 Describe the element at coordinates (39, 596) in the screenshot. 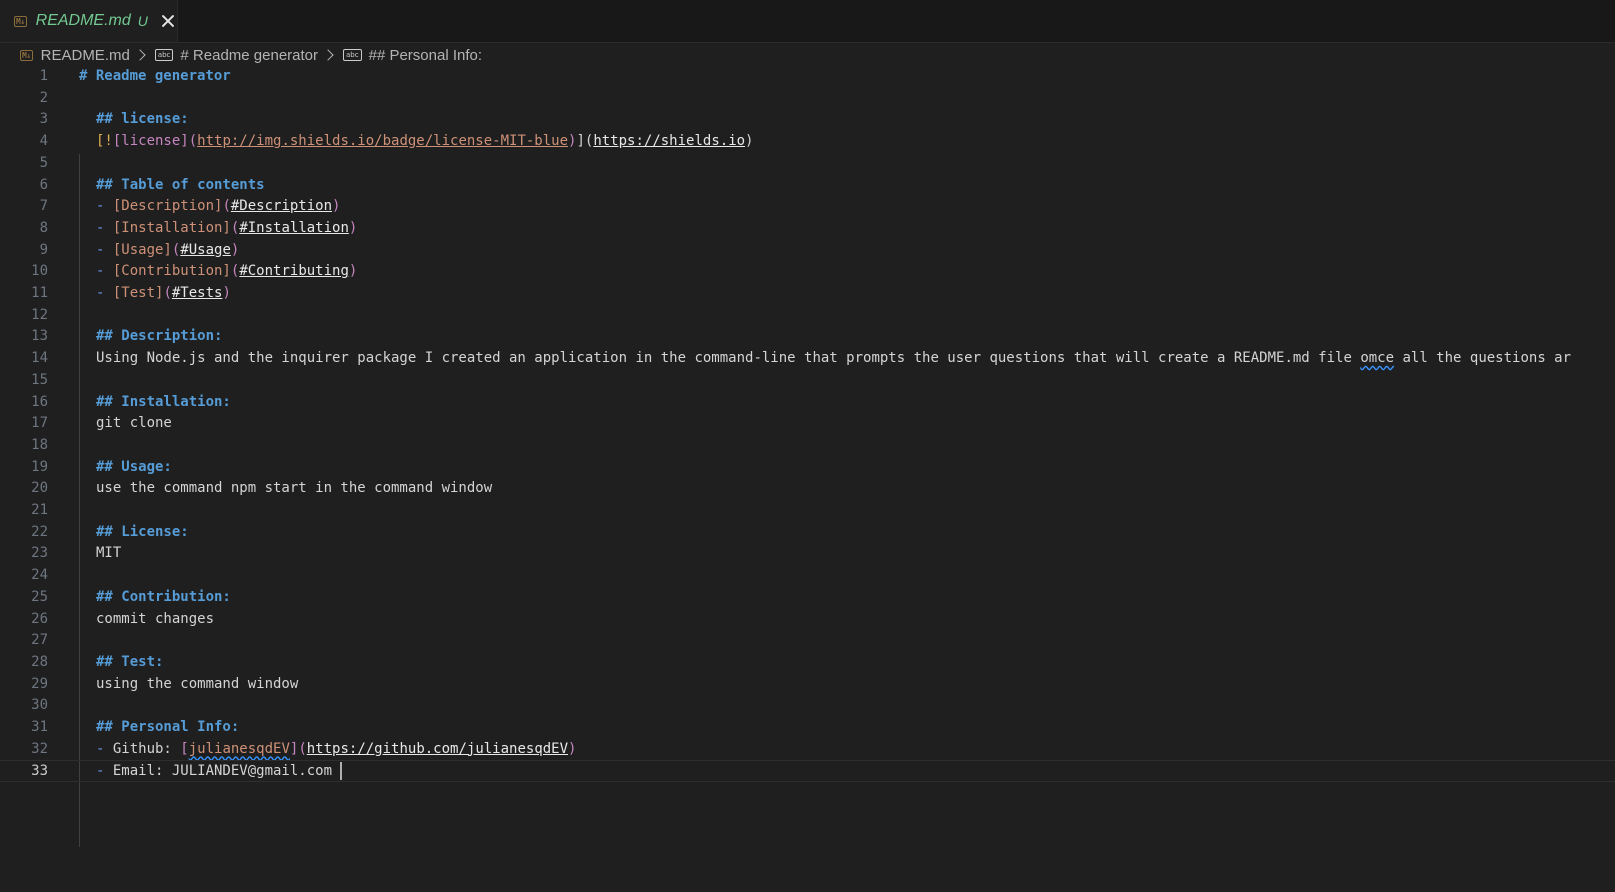

I see `line-number: 25` at that location.